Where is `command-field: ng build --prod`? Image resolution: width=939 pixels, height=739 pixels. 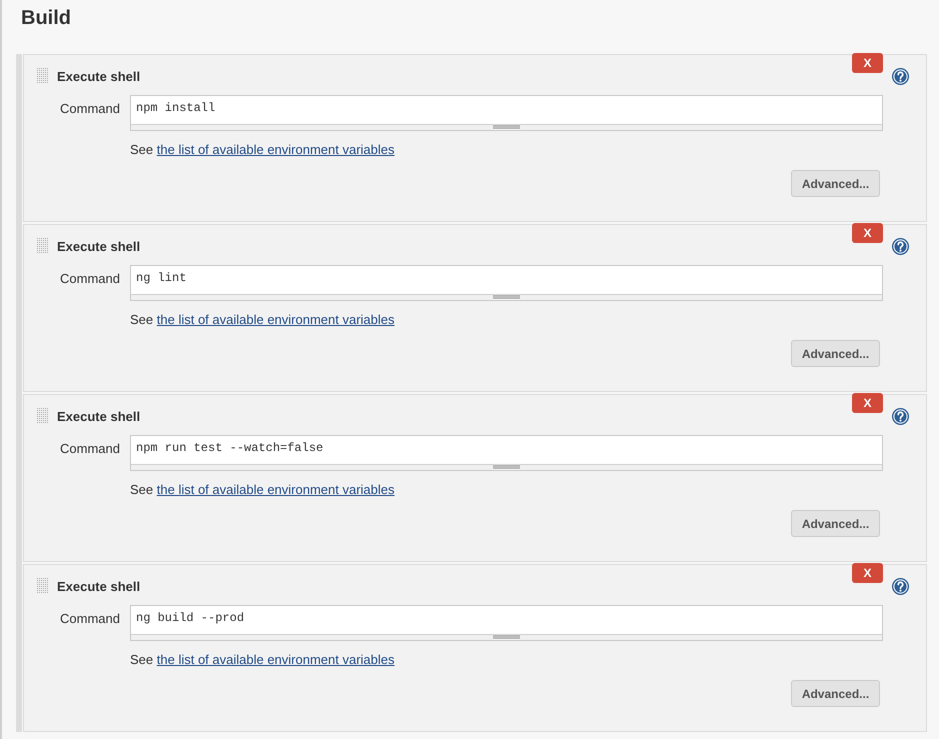 command-field: ng build --prod is located at coordinates (506, 623).